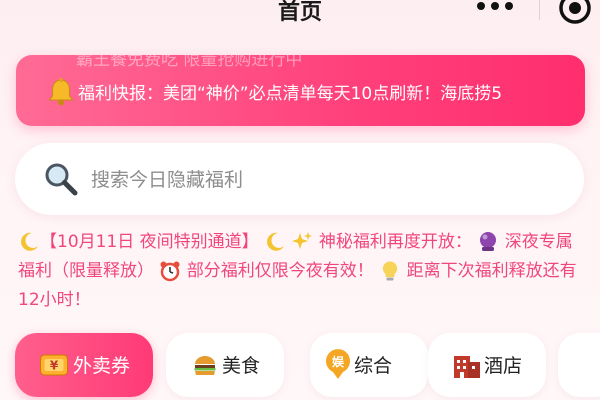 The width and height of the screenshot is (600, 400). Describe the element at coordinates (102, 366) in the screenshot. I see `tab-label: 外卖券` at that location.